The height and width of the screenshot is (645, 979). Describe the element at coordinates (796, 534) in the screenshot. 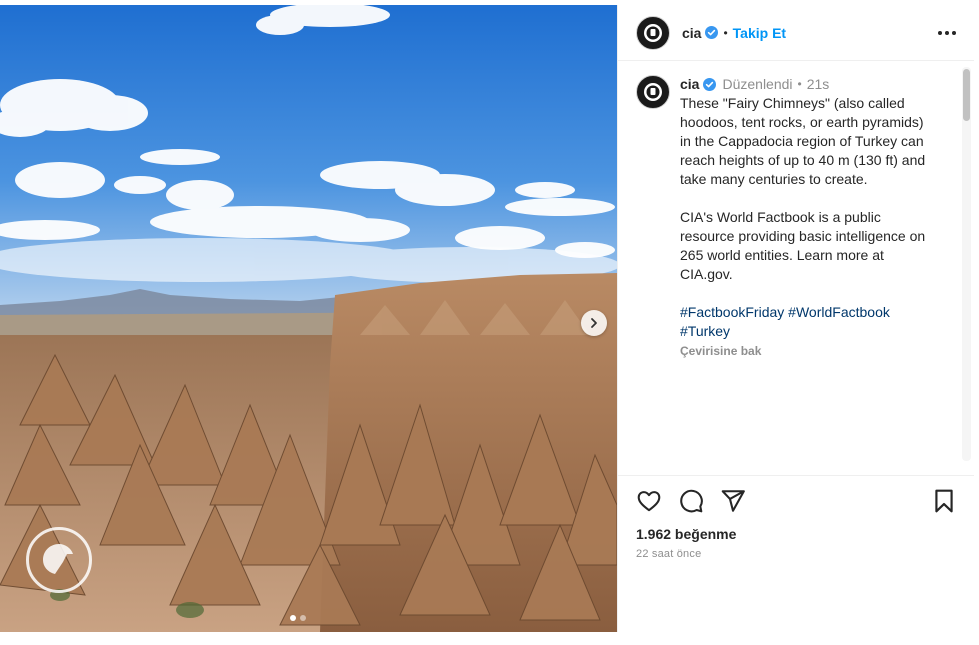

I see `likes-count: 1.962 beğenme` at that location.